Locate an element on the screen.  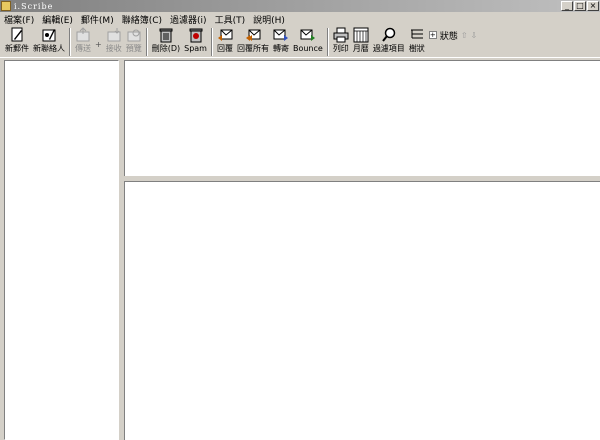
menu-filters: 過濾器(i) is located at coordinates (188, 19).